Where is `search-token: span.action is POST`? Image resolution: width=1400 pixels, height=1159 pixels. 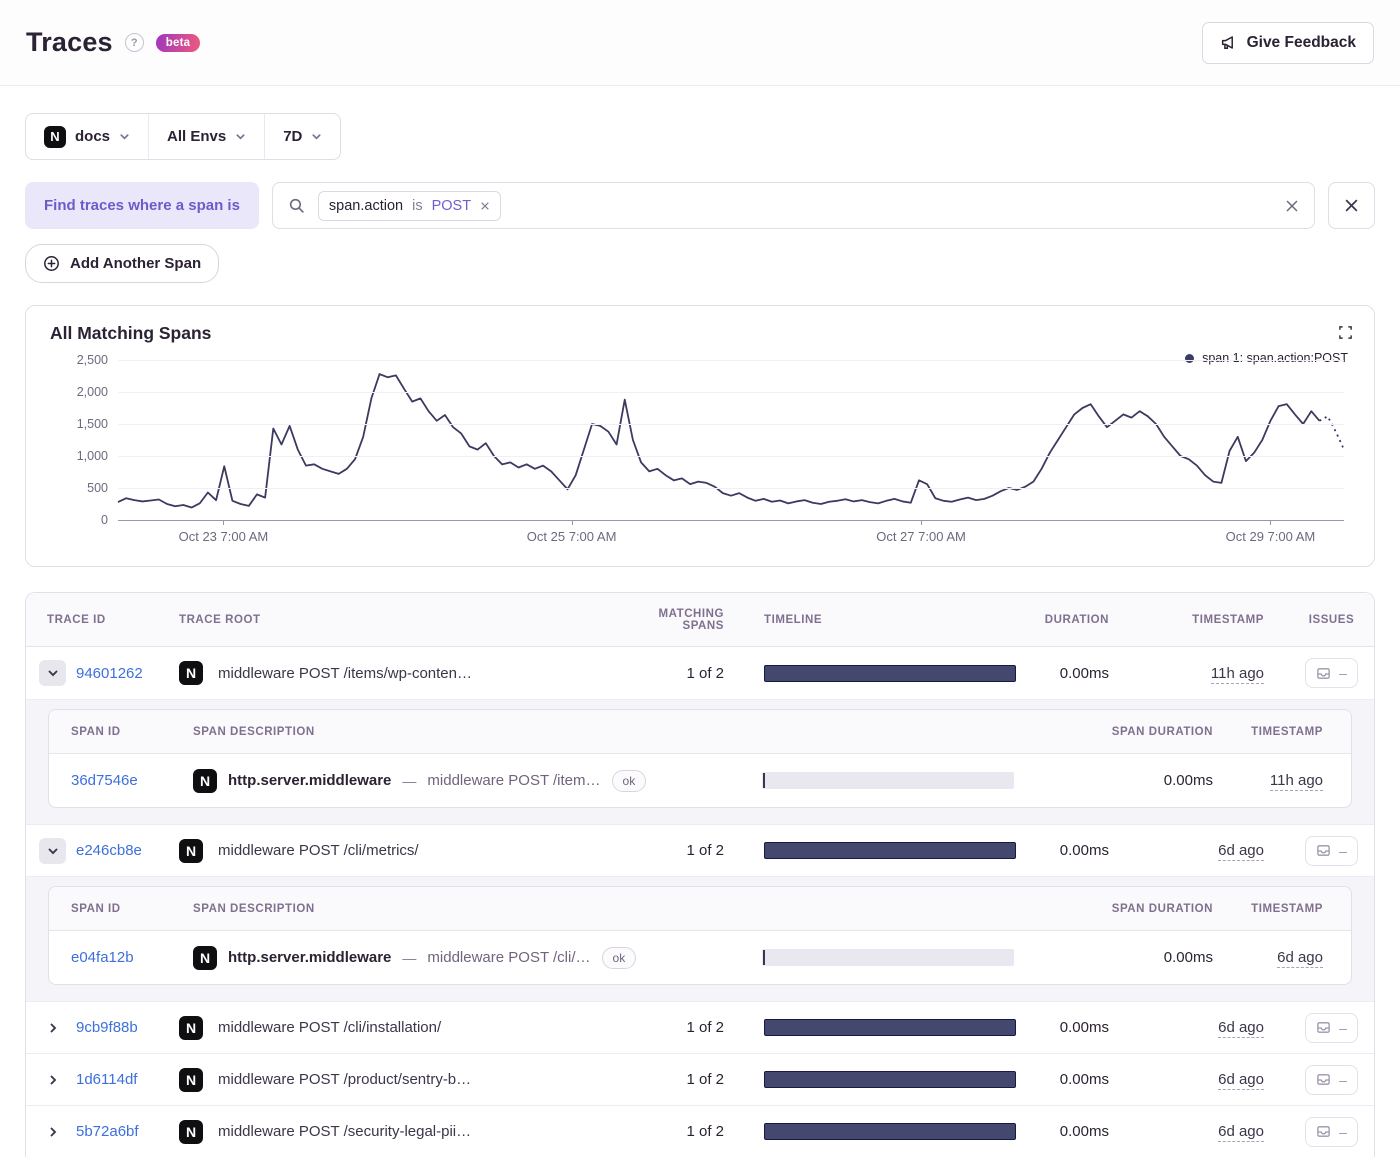
search-token: span.action is POST is located at coordinates (409, 205).